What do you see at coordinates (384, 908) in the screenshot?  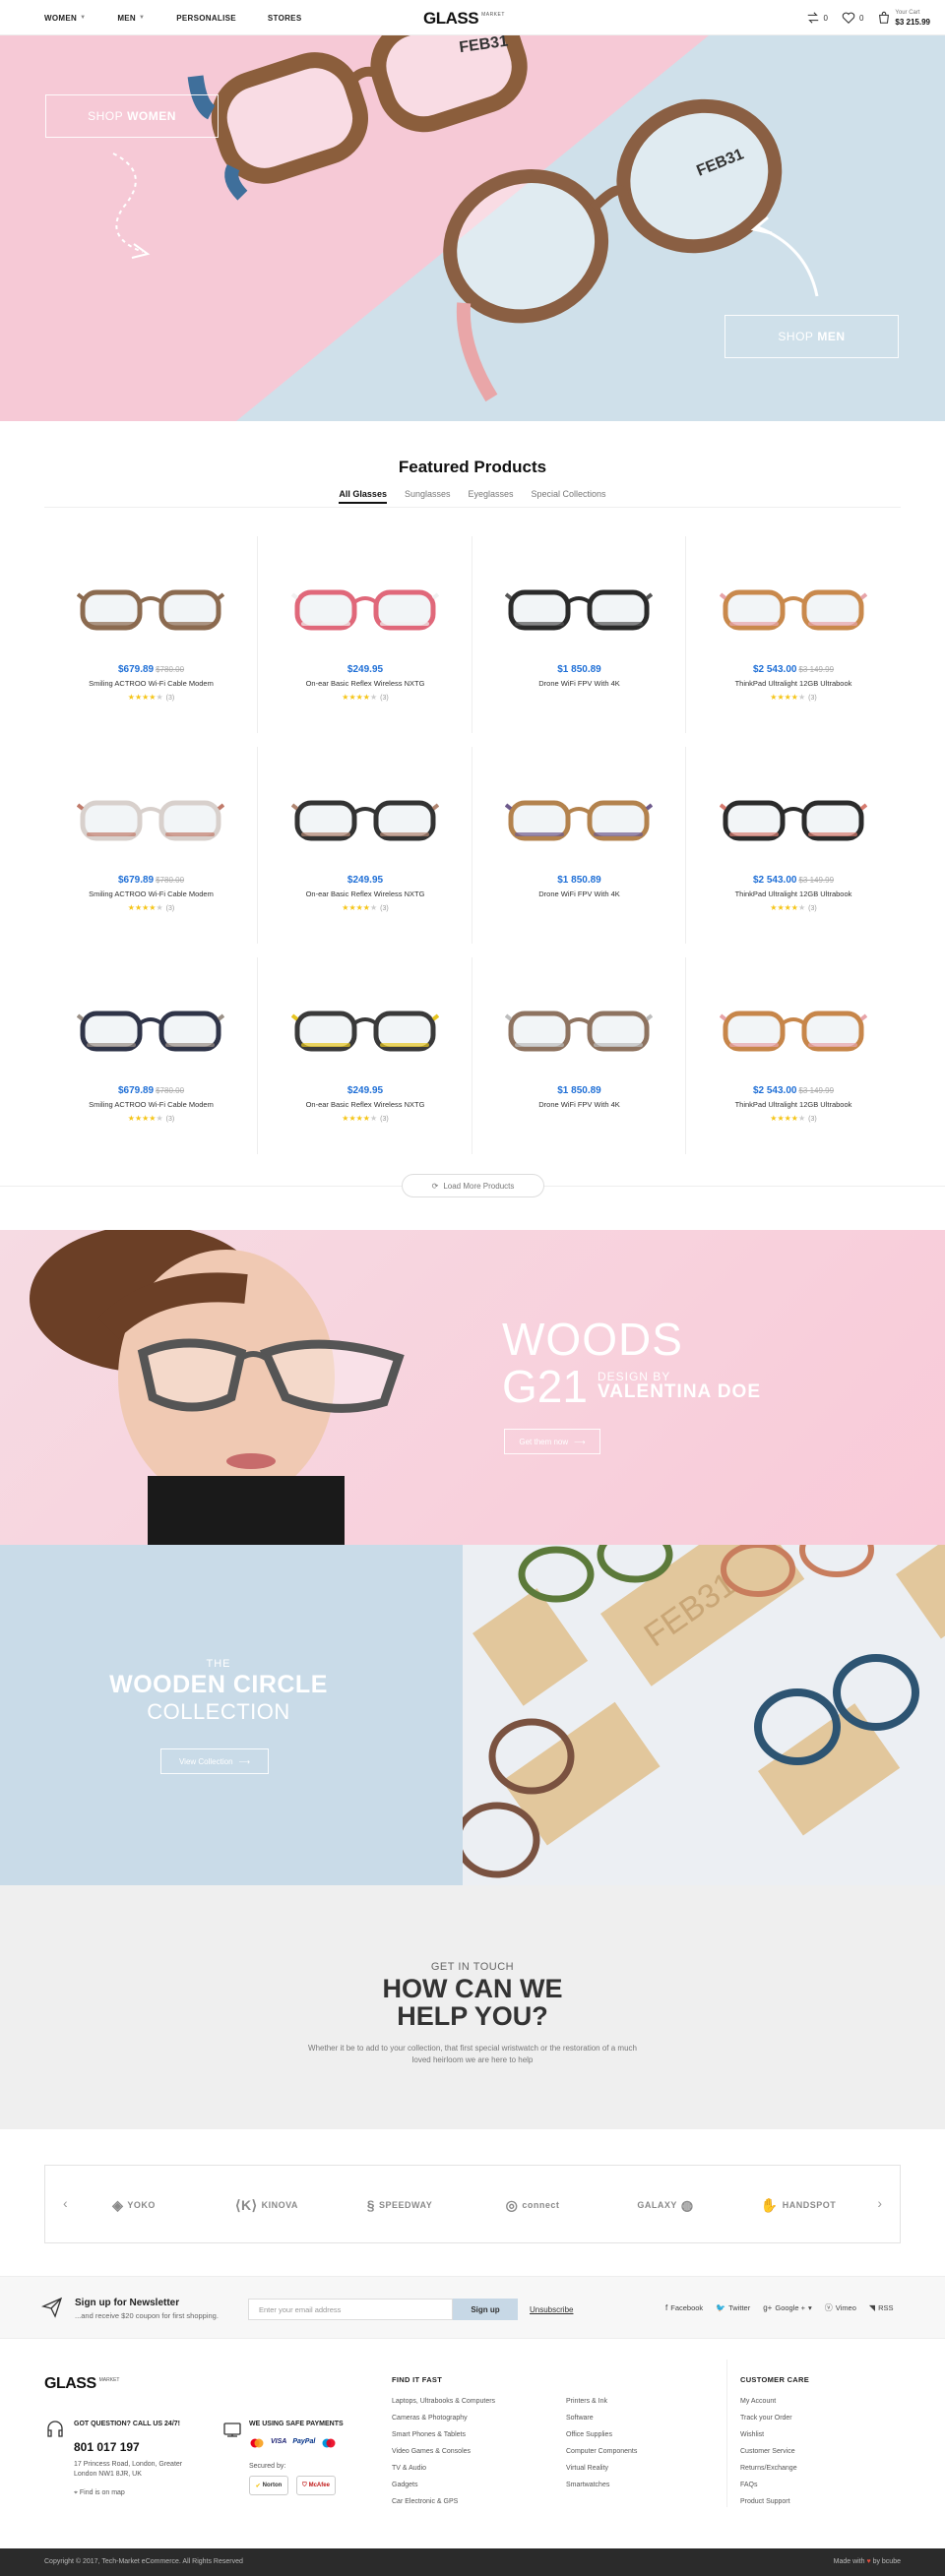 I see `review-count: (3)` at bounding box center [384, 908].